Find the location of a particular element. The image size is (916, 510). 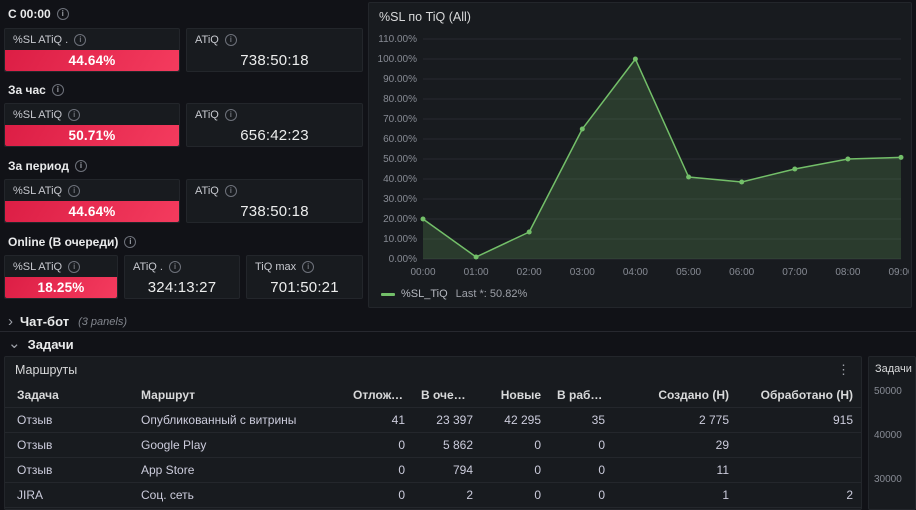

table-cell: 11 is located at coordinates (675, 470).